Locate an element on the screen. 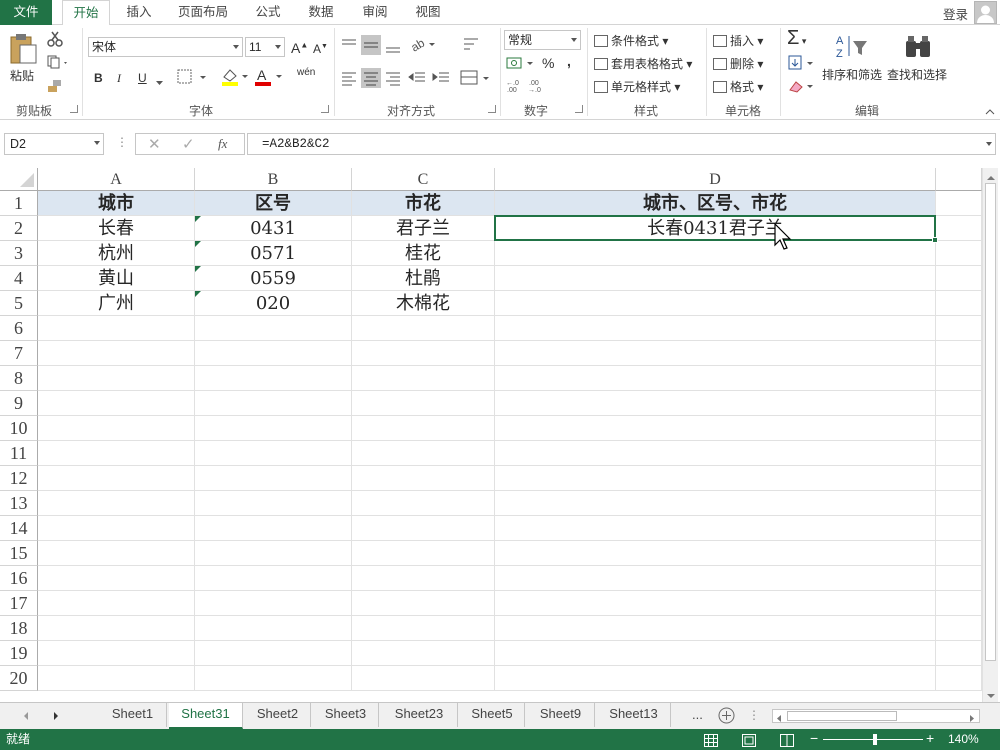 This screenshot has height=754, width=1000. fill-down-icon is located at coordinates (802, 64).